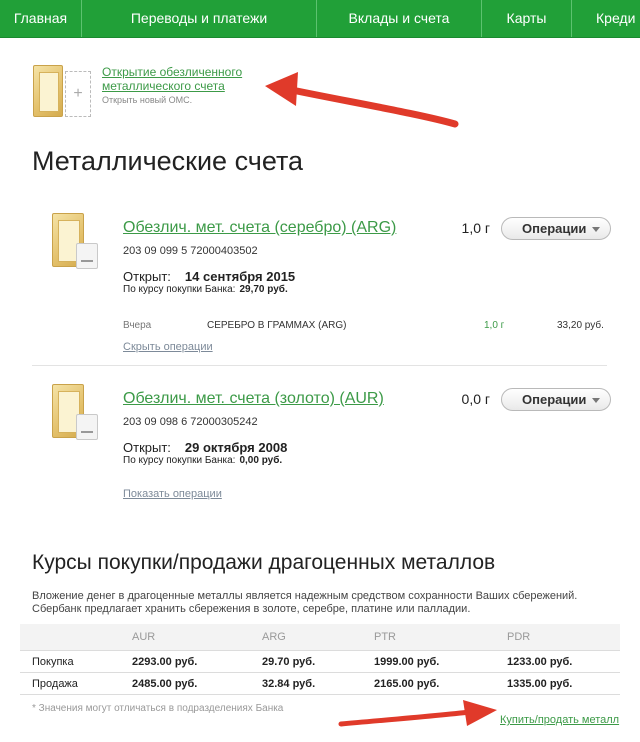 This screenshot has width=640, height=742. Describe the element at coordinates (580, 325) in the screenshot. I see `operation-sum: 33,20 руб.` at that location.